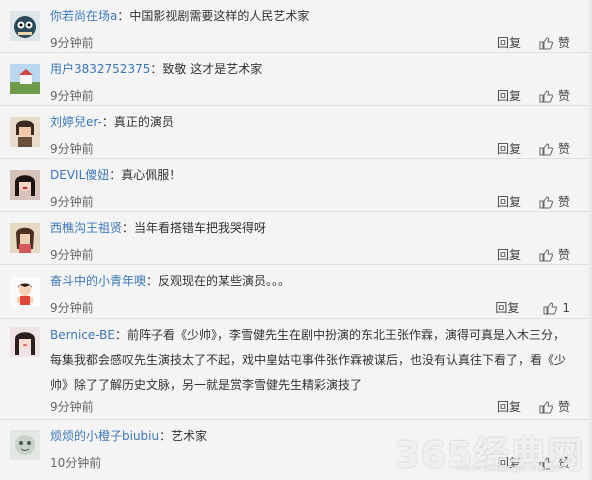  What do you see at coordinates (219, 16) in the screenshot?
I see `comment-text: 中国影视剧需要这样的人民艺术家` at bounding box center [219, 16].